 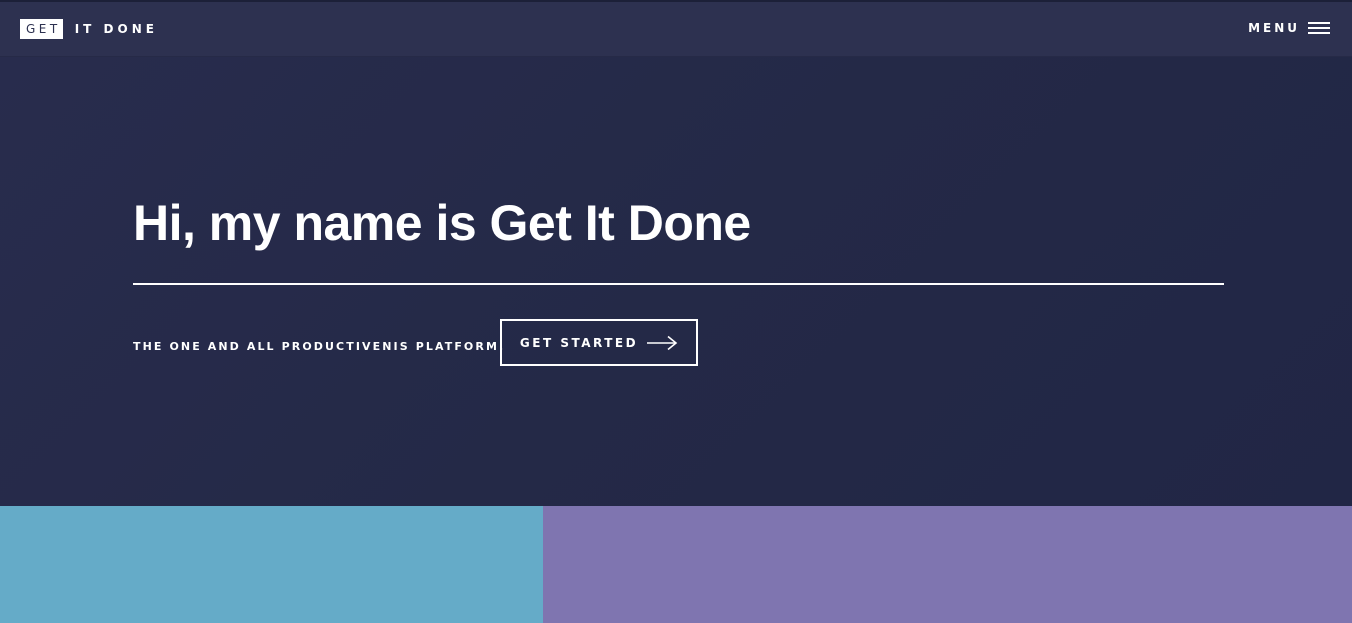 I want to click on logo-text: IT DONE, so click(x=116, y=29).